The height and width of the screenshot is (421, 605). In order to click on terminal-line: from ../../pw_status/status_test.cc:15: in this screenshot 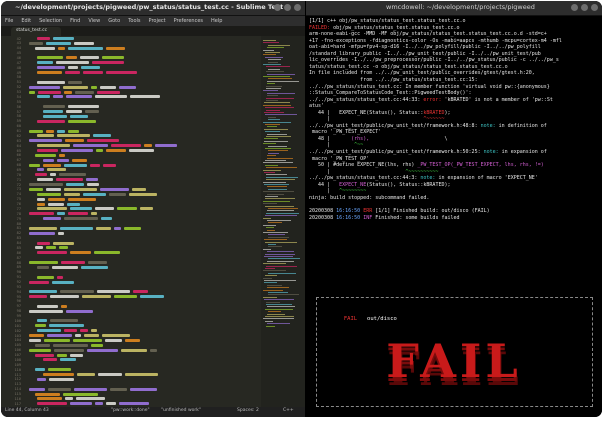, I will do `click(393, 79)`.